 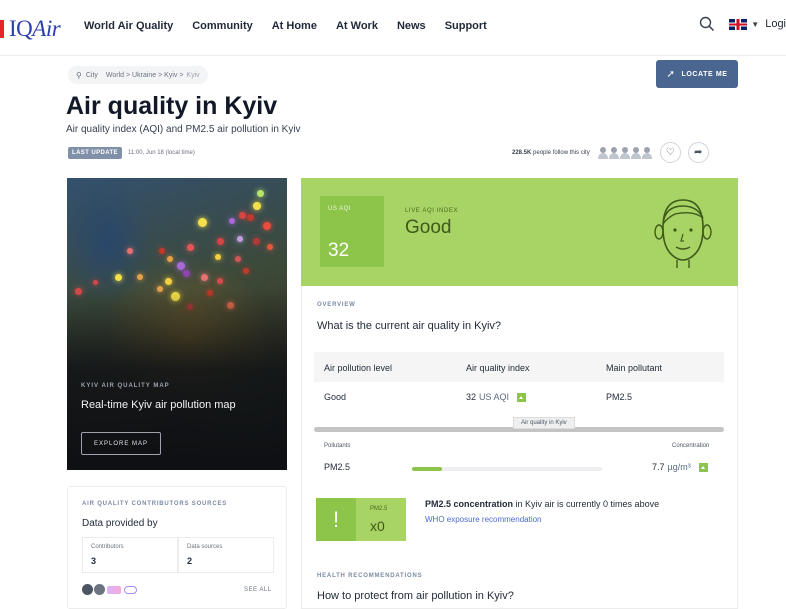 What do you see at coordinates (670, 152) in the screenshot?
I see `follow-heart-button: ♡` at bounding box center [670, 152].